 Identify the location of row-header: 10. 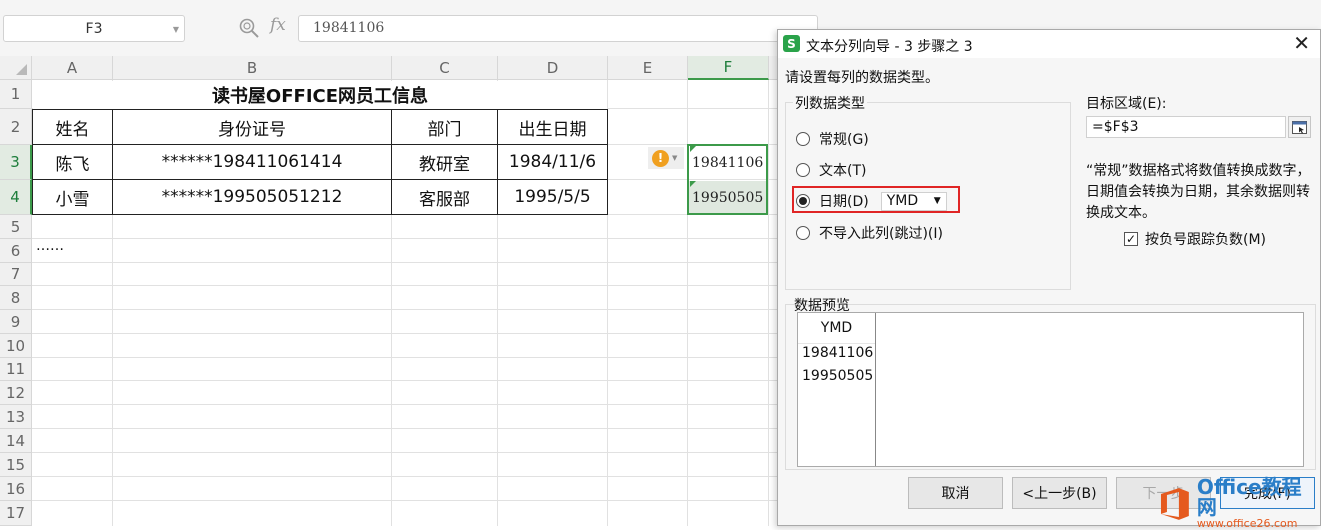
(16, 346).